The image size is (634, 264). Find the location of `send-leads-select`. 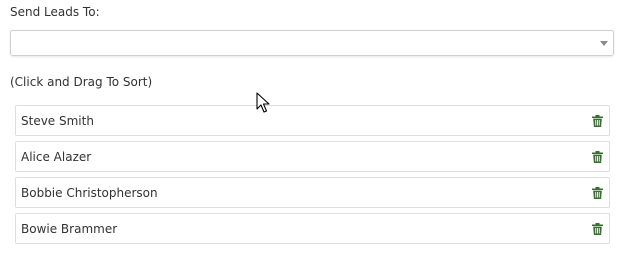

send-leads-select is located at coordinates (312, 43).